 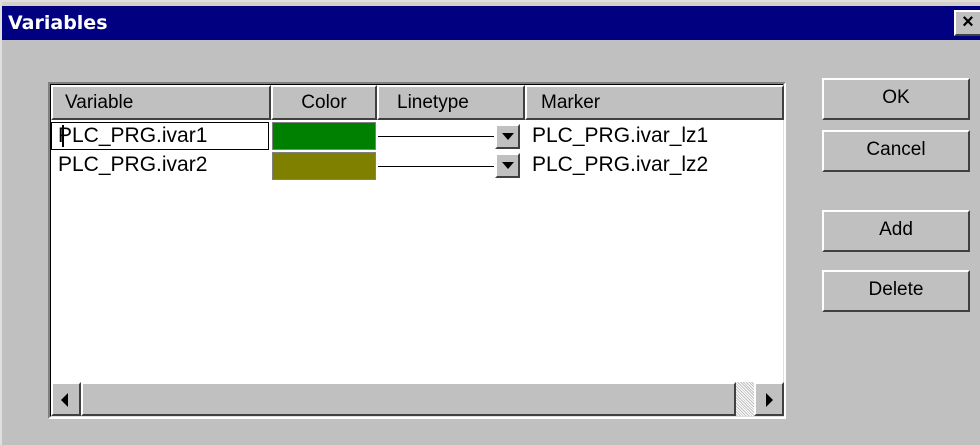 I want to click on scrollbar-thumb, so click(x=408, y=399).